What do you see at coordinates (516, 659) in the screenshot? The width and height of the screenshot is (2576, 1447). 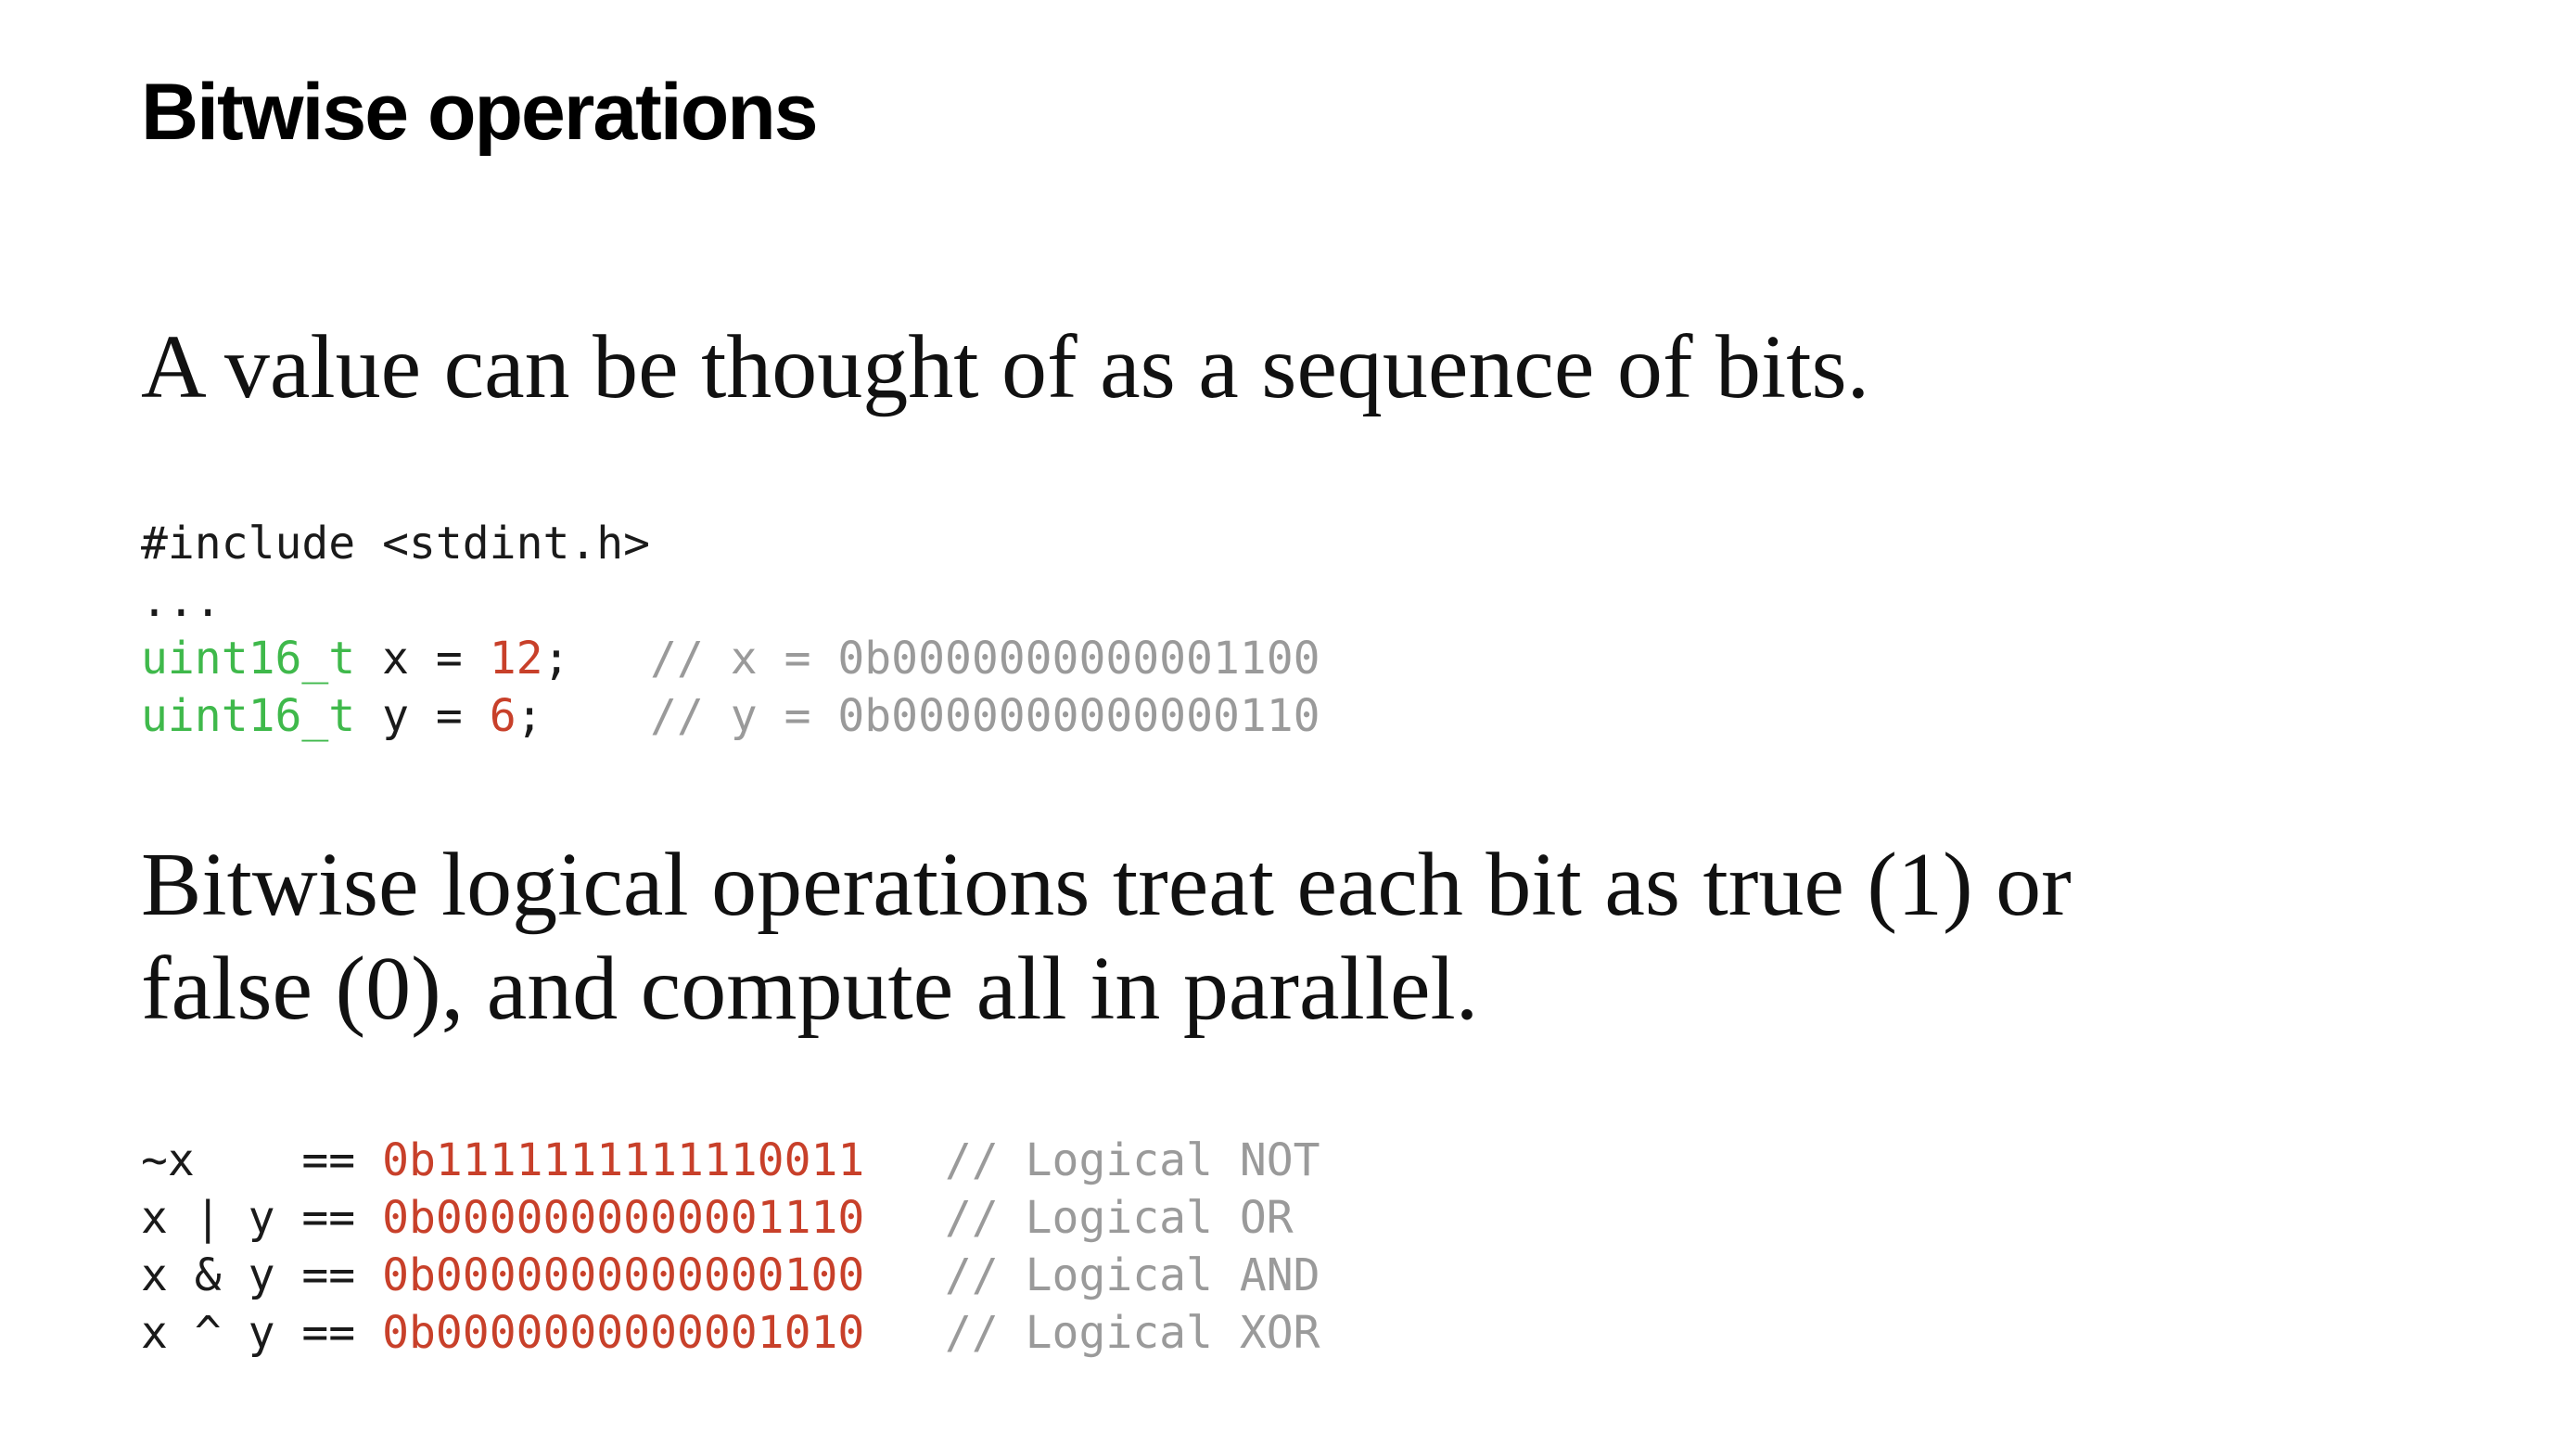 I see `number-literal: 12` at bounding box center [516, 659].